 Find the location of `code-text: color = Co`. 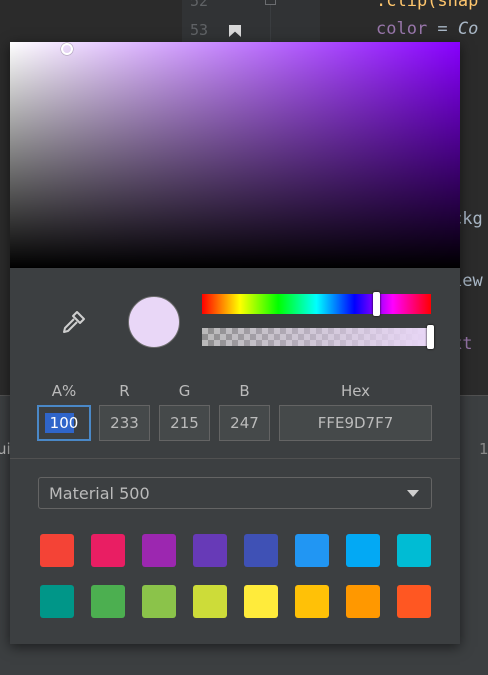

code-text: color = Co is located at coordinates (427, 29).